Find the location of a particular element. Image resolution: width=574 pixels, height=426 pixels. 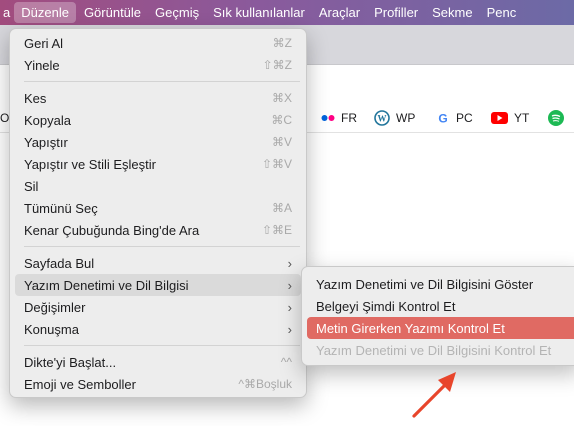

menubar-item-sekme: Sekme is located at coordinates (452, 12).